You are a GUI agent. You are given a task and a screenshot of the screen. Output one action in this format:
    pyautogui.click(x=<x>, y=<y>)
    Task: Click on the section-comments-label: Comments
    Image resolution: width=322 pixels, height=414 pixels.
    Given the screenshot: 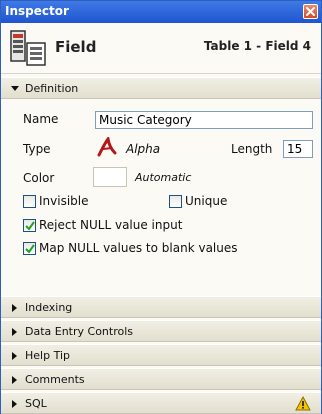 What is the action you would take?
    pyautogui.click(x=55, y=379)
    